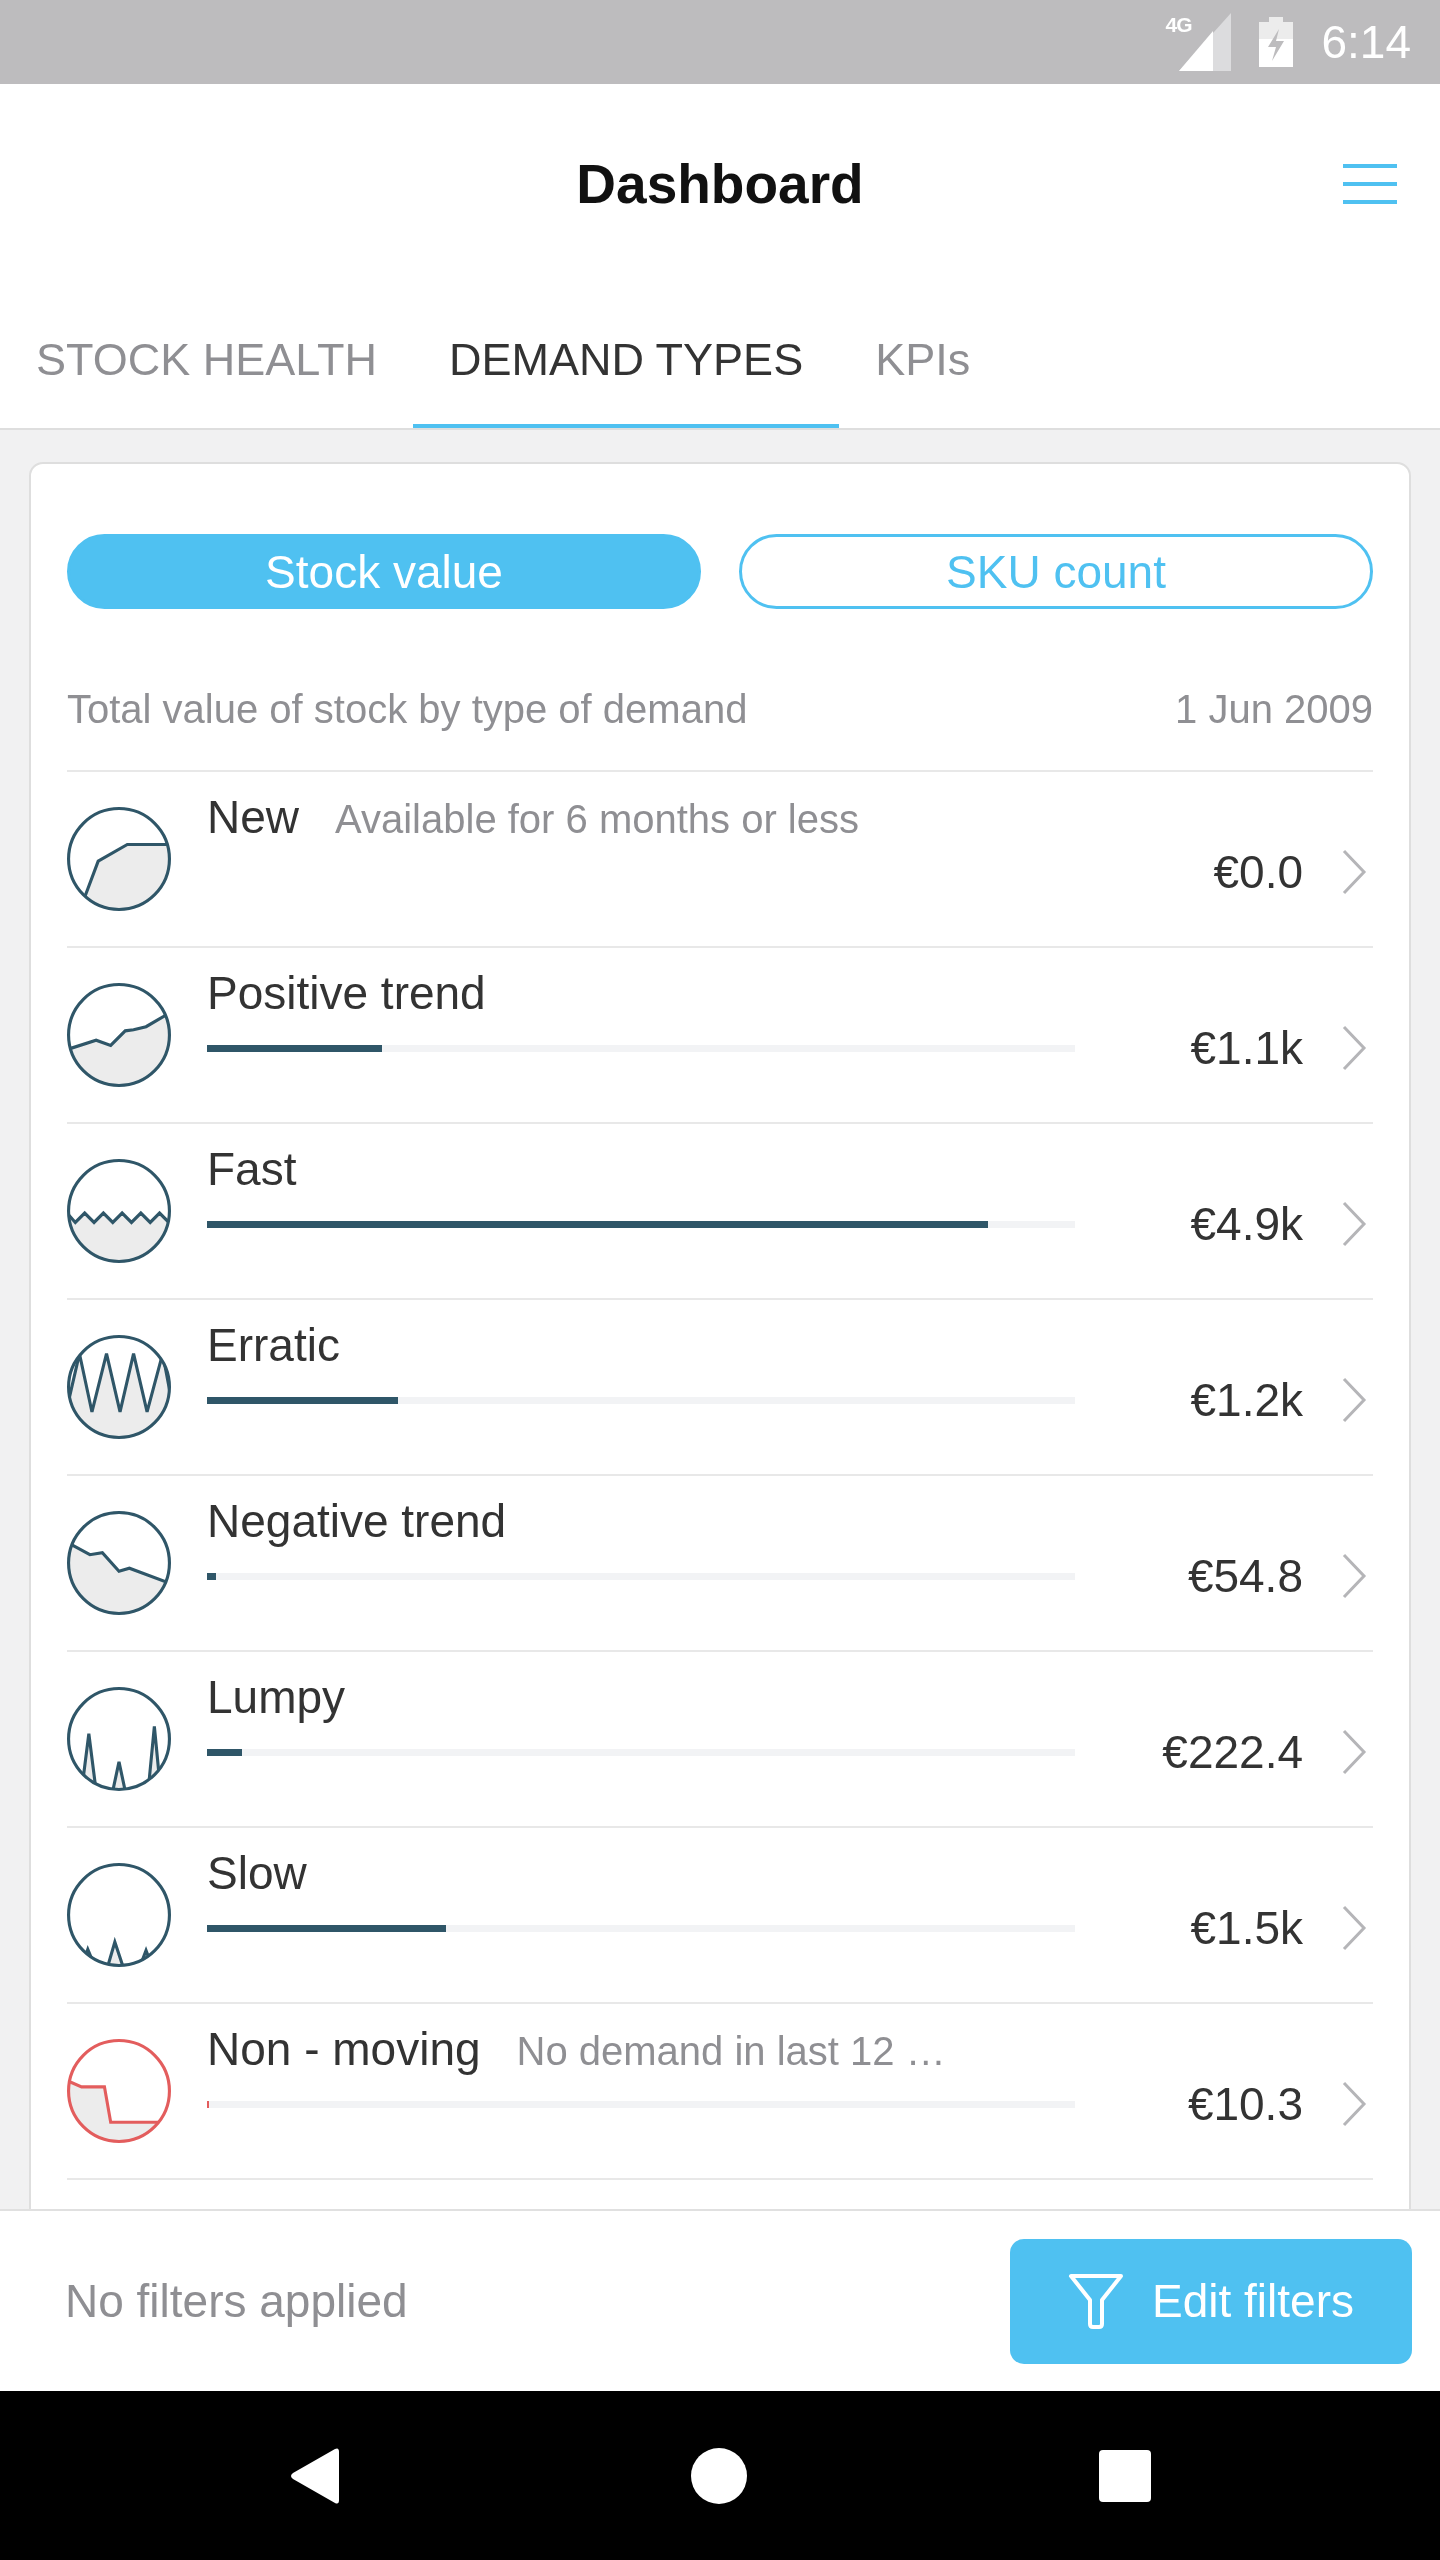 The image size is (1440, 2560). Describe the element at coordinates (1258, 872) in the screenshot. I see `stock-value: €0.0` at that location.